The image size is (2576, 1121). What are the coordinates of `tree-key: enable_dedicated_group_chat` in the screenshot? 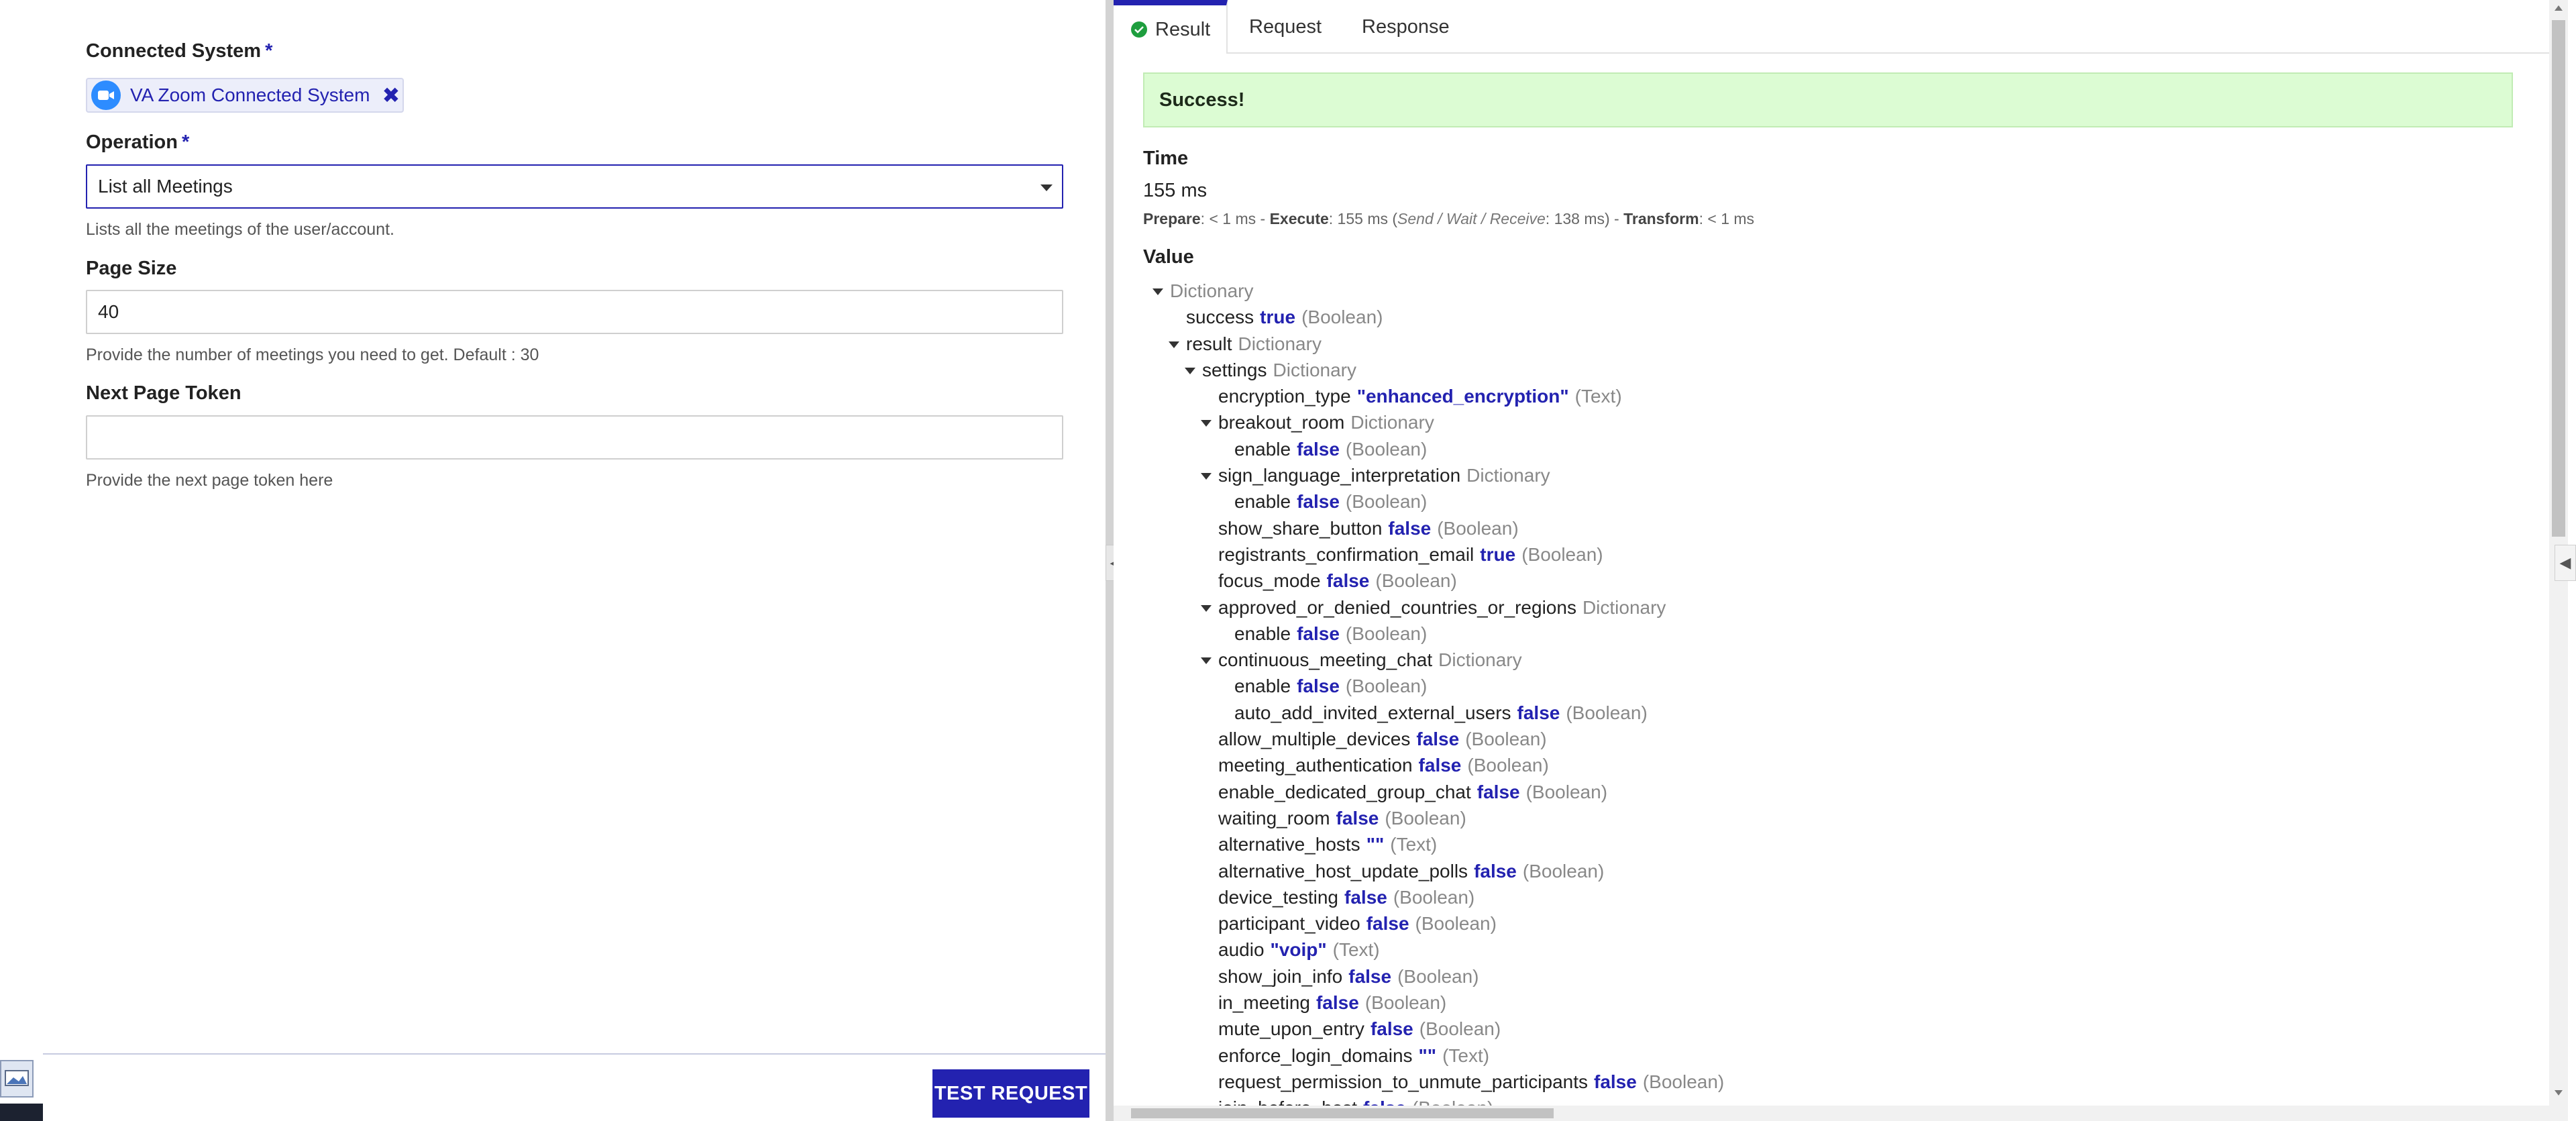 It's located at (1344, 792).